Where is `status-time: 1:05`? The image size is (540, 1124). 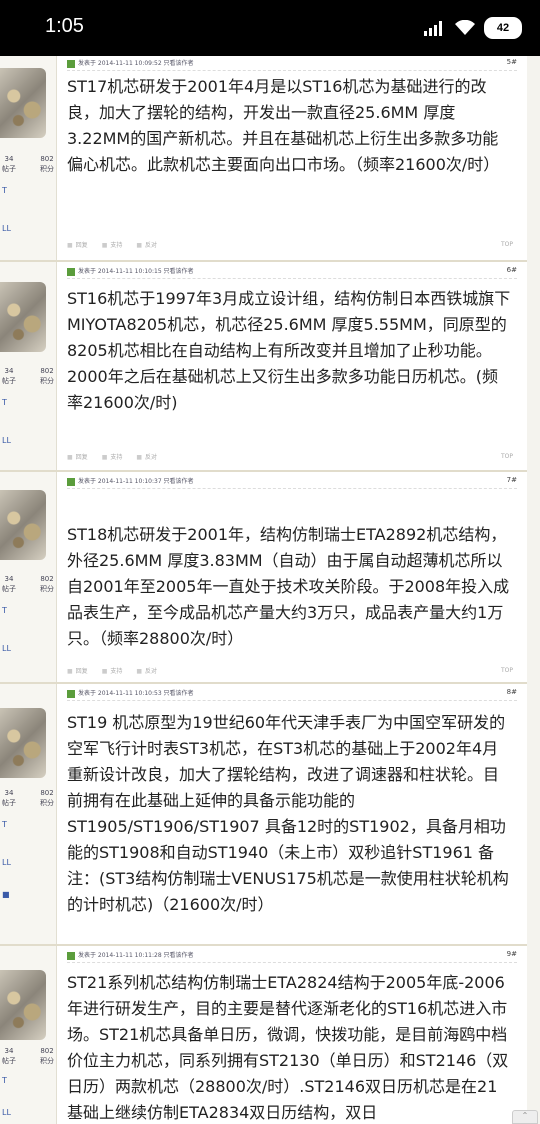 status-time: 1:05 is located at coordinates (64, 26).